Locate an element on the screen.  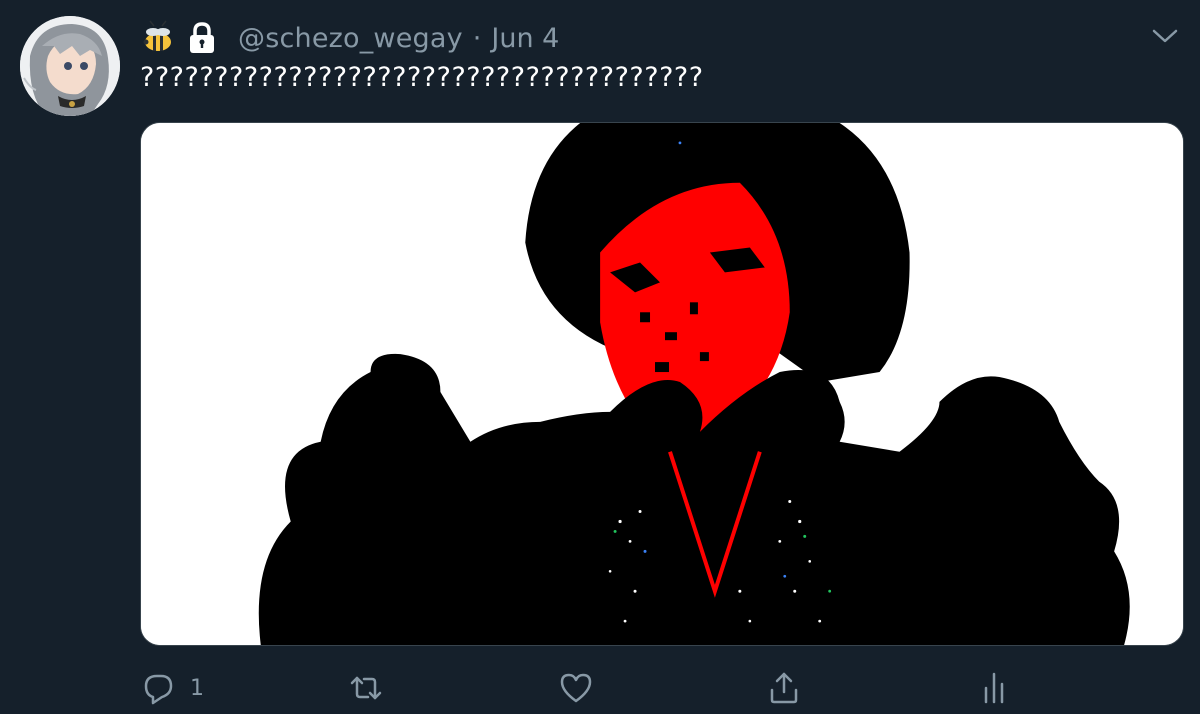
avatar is located at coordinates (70, 66).